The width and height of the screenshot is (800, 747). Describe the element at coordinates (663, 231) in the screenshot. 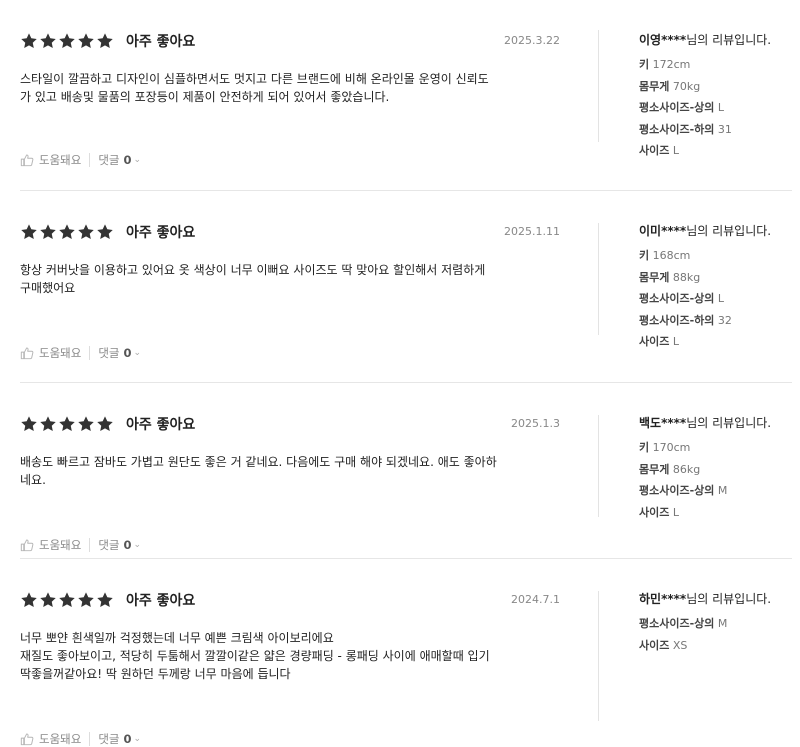

I see `reviewer-name: 이미****` at that location.